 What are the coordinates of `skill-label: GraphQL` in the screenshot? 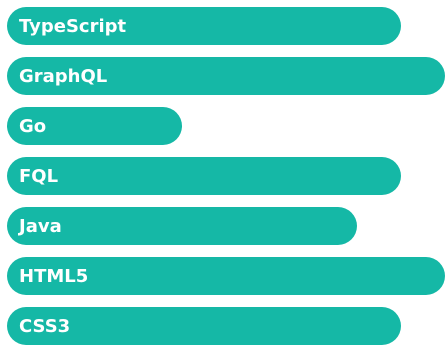 It's located at (63, 76).